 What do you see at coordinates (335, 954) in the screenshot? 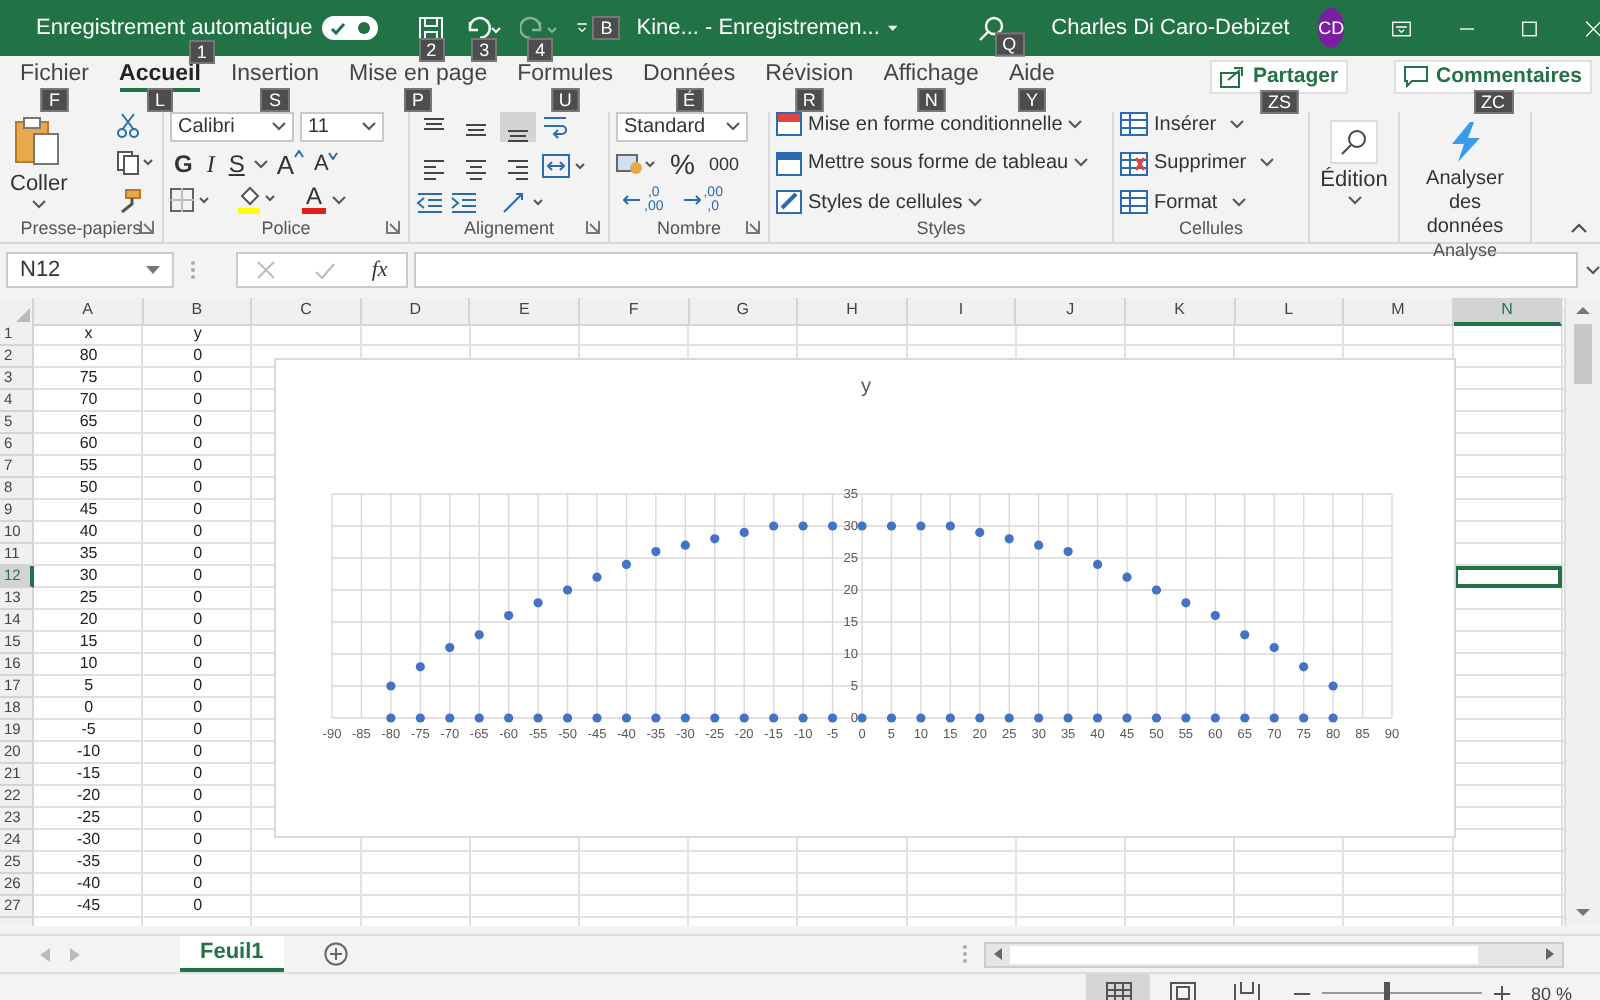
I see `add-sheet-icon` at bounding box center [335, 954].